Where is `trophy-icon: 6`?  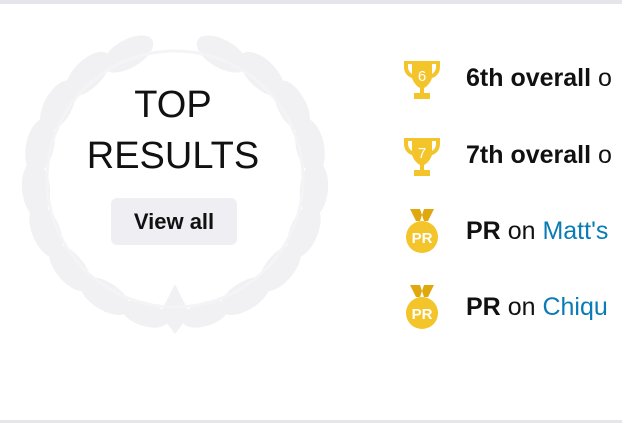 trophy-icon: 6 is located at coordinates (422, 78).